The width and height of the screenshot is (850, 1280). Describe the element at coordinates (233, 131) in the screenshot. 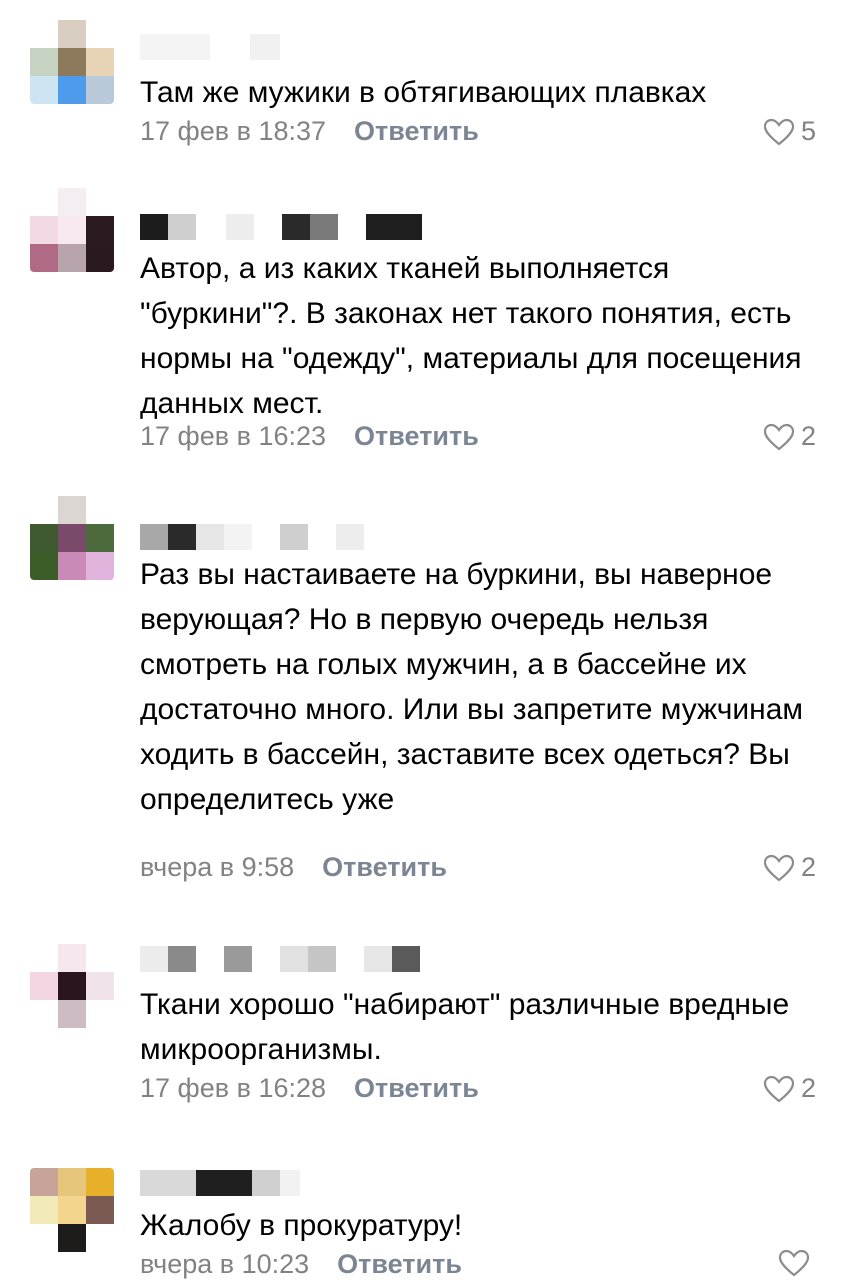

I see `comment-date: 17 фев в 18:37` at that location.